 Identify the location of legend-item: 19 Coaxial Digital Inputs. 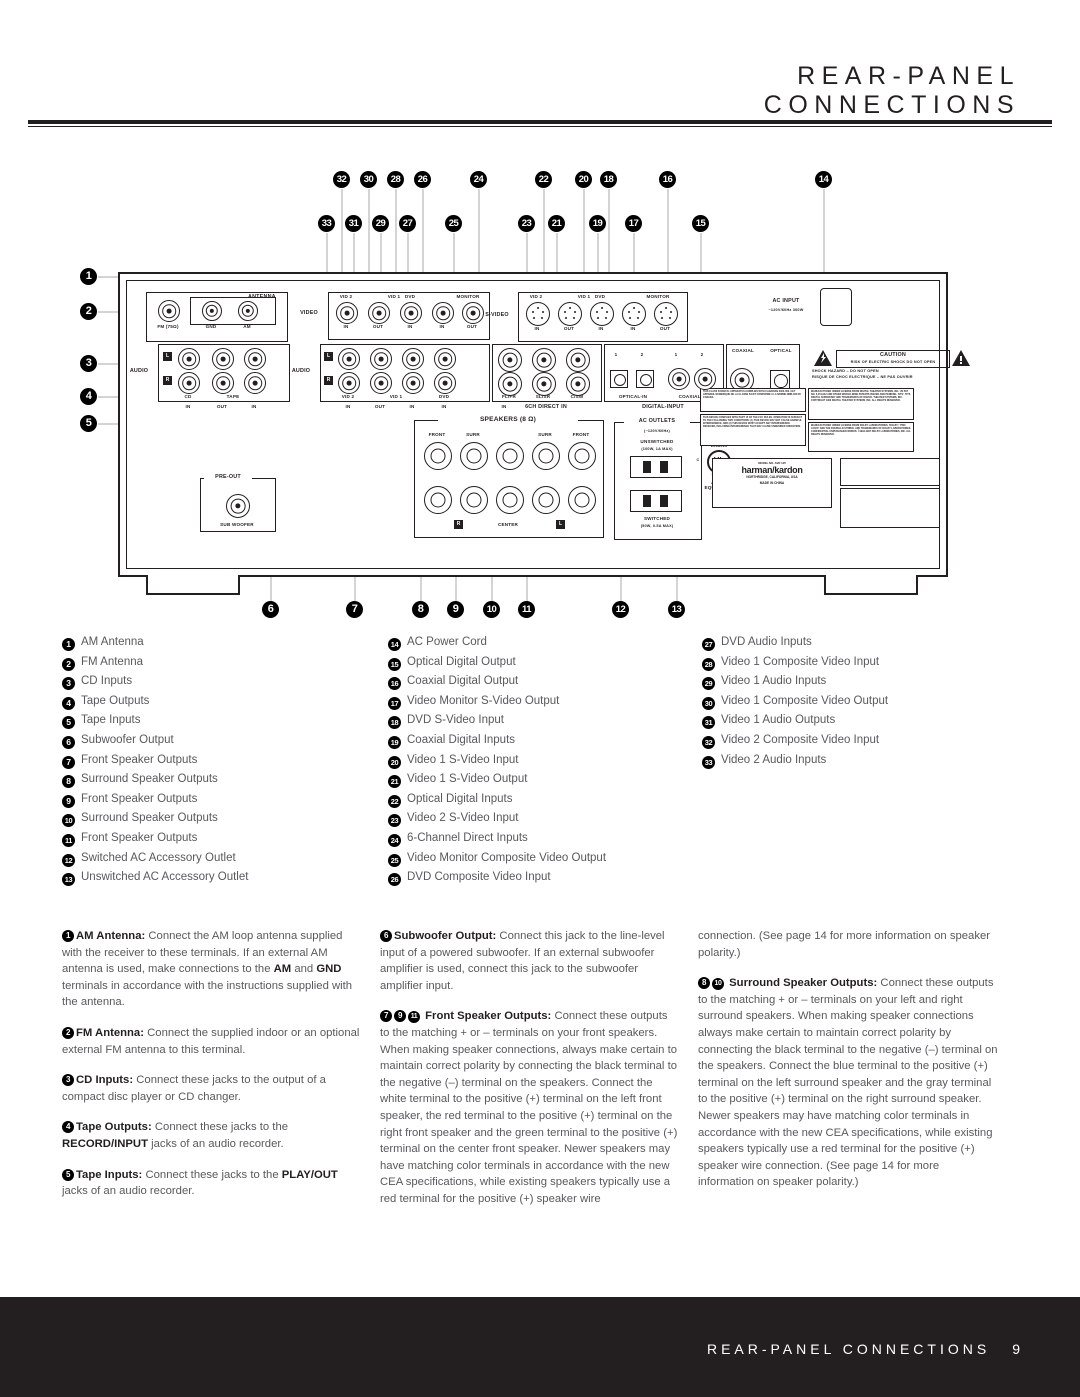
(548, 744).